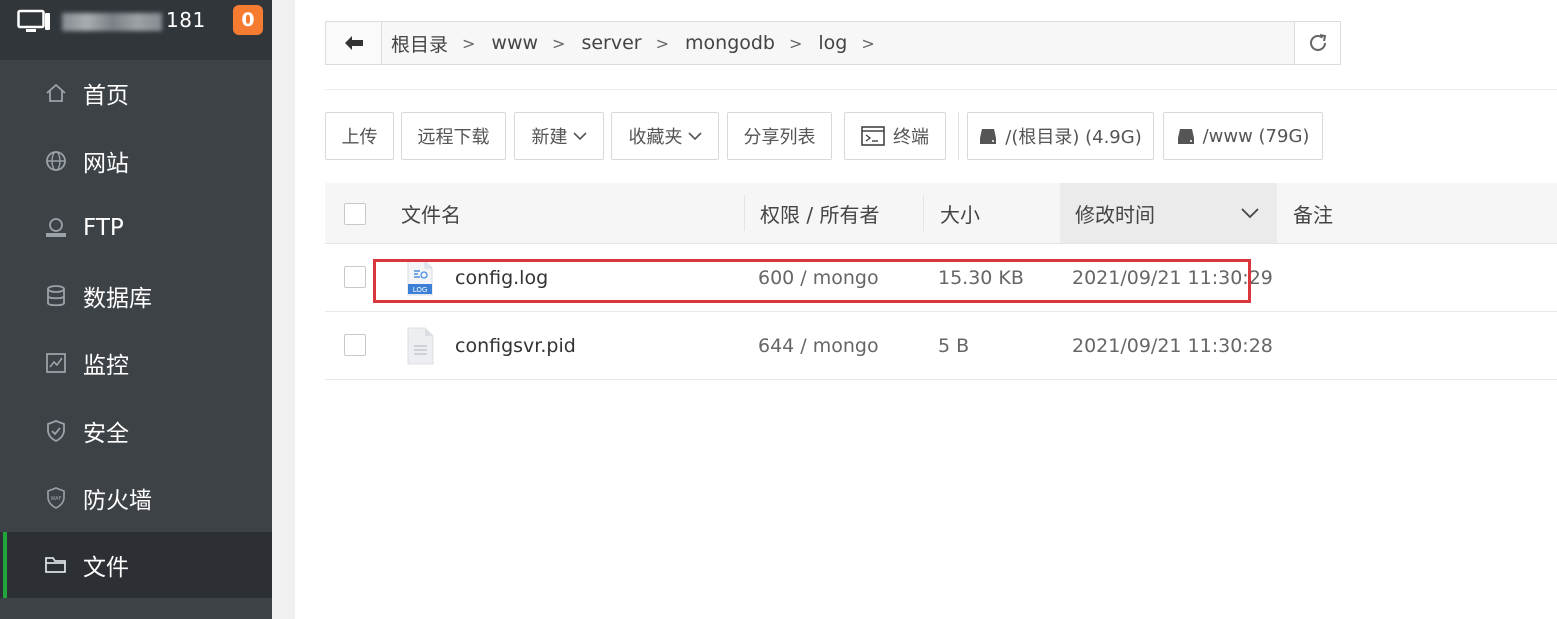  I want to click on file-permission: 644 / mongo, so click(818, 345).